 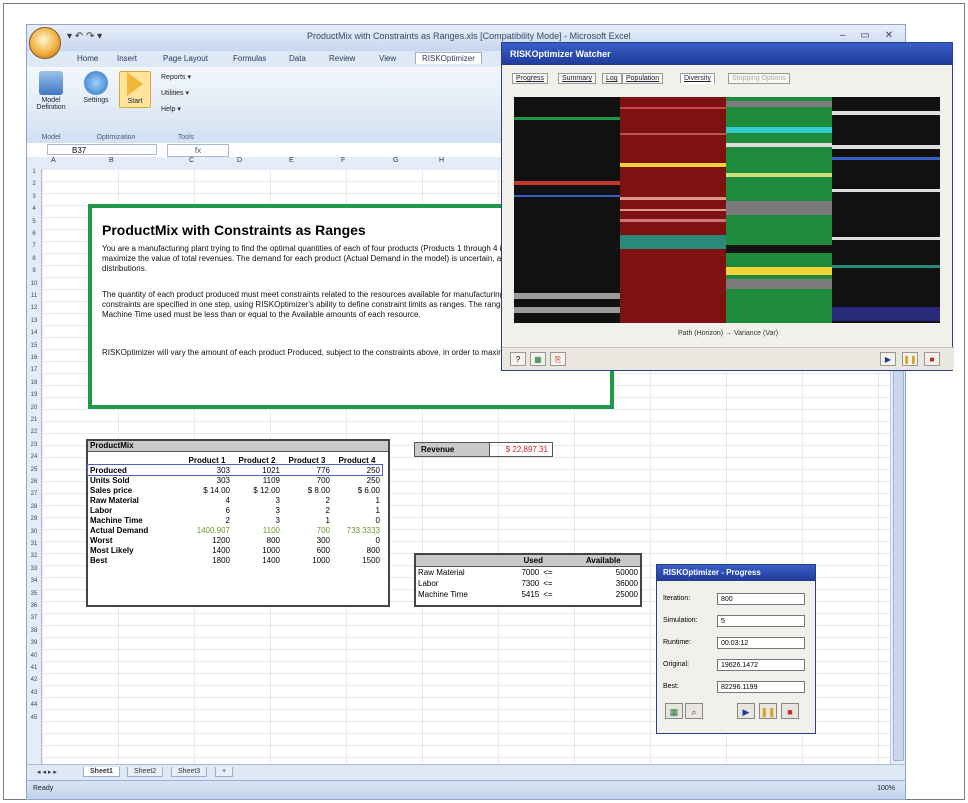 What do you see at coordinates (520, 573) in the screenshot?
I see `table-cell: 7000` at bounding box center [520, 573].